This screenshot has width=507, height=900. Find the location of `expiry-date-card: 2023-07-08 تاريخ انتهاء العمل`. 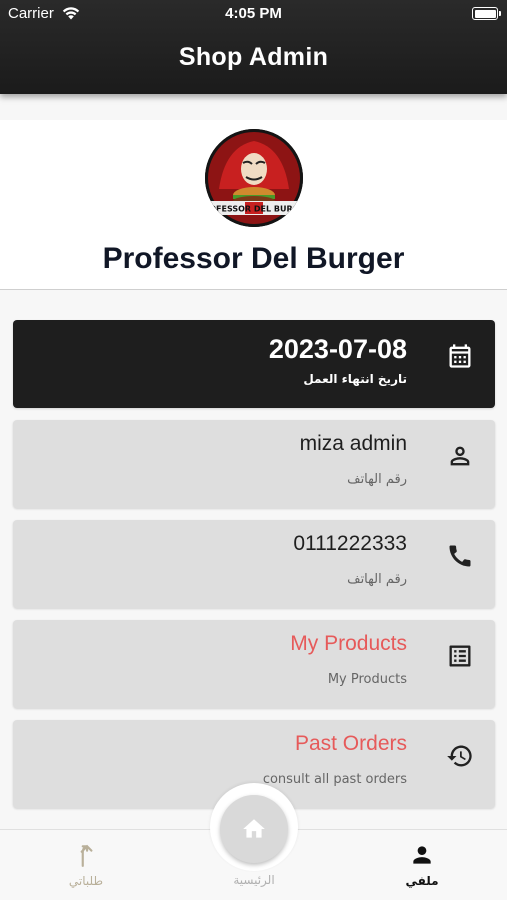

expiry-date-card: 2023-07-08 تاريخ انتهاء العمل is located at coordinates (254, 364).